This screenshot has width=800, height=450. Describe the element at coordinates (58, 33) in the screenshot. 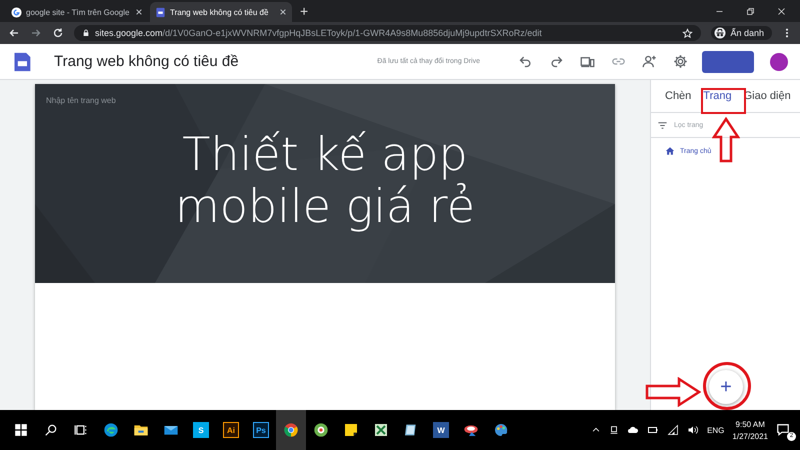

I see `reload-icon` at that location.